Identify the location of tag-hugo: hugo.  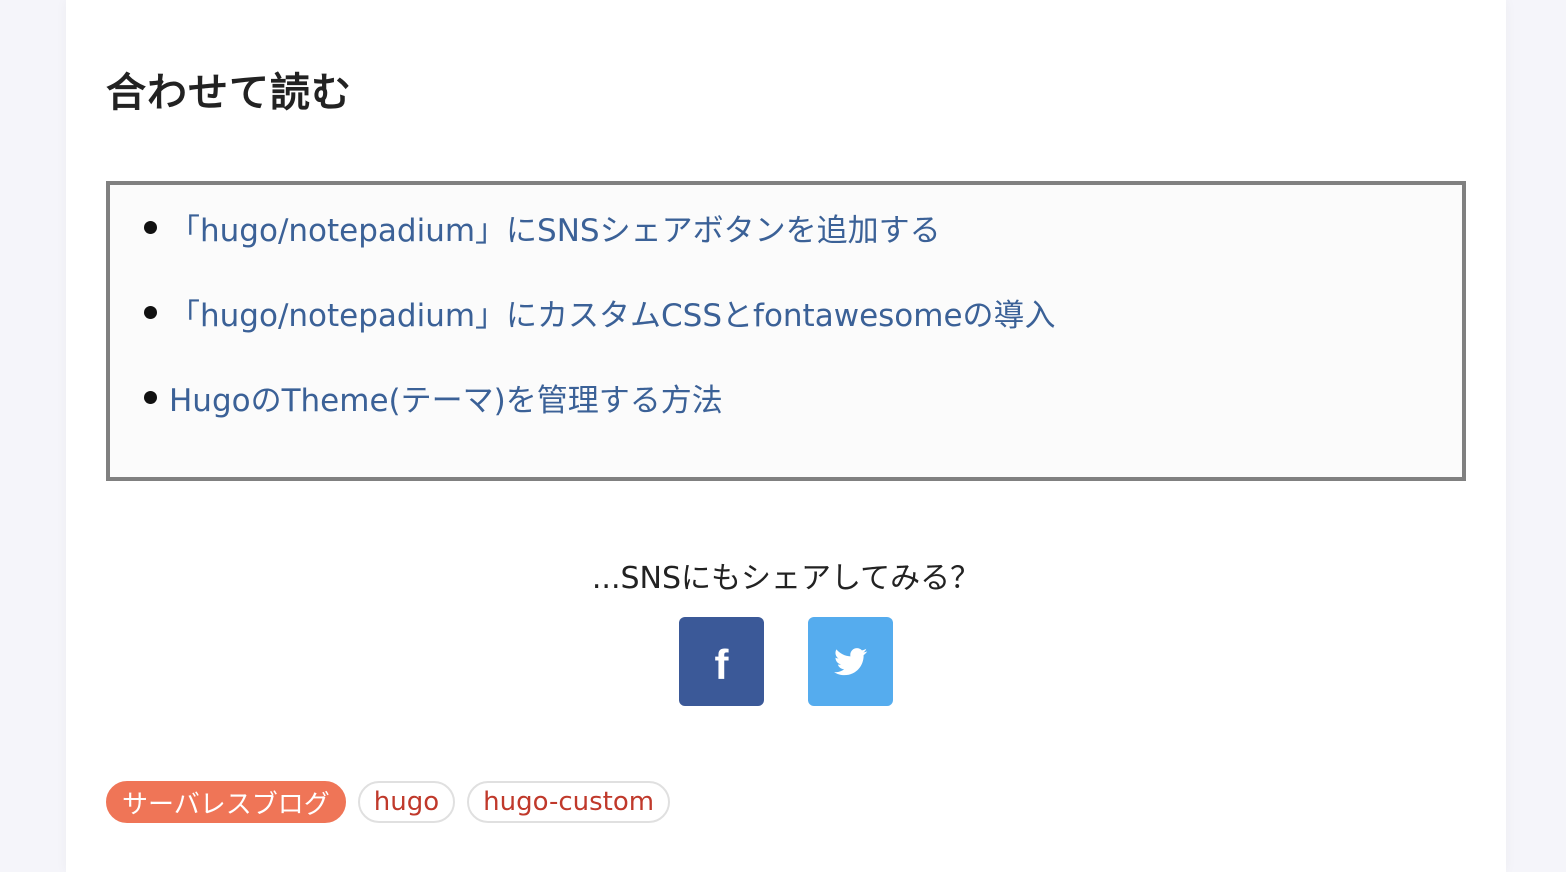
(406, 802).